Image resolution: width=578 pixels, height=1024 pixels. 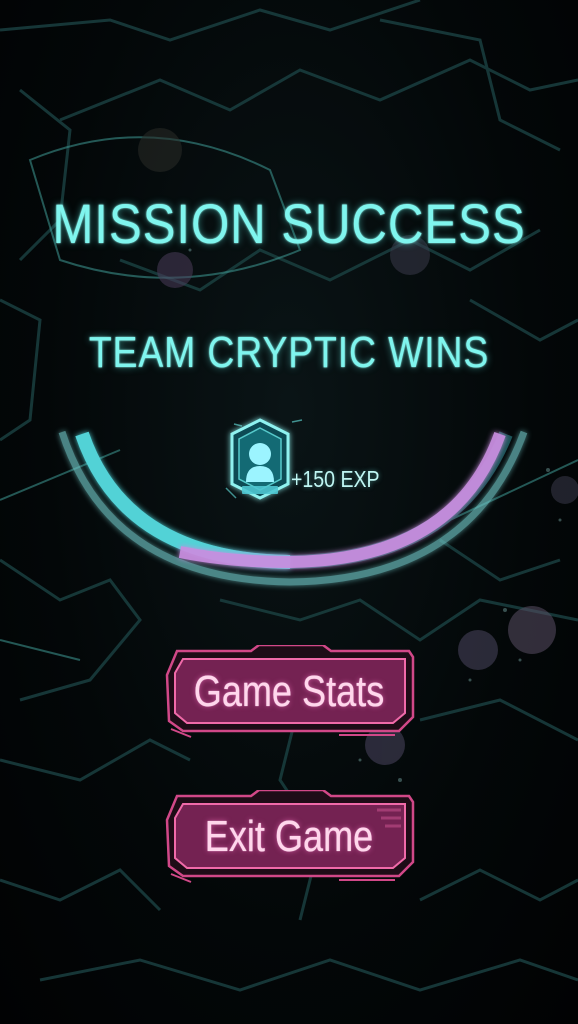 I want to click on exit-game-label: Exit Game, so click(x=289, y=836).